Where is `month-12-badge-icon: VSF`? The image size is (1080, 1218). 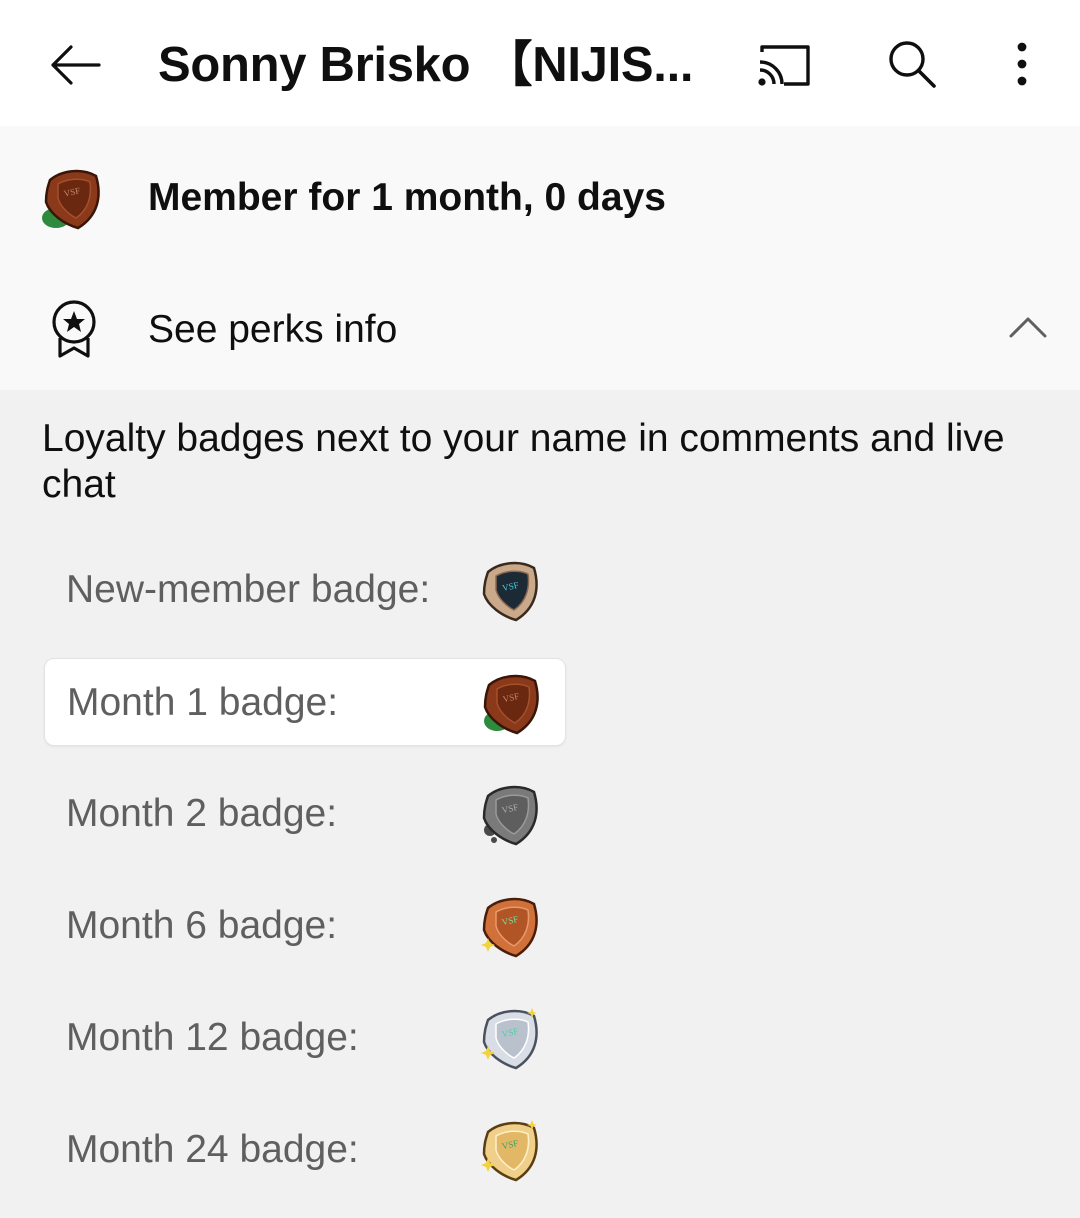
month-12-badge-icon: VSF is located at coordinates (509, 1039).